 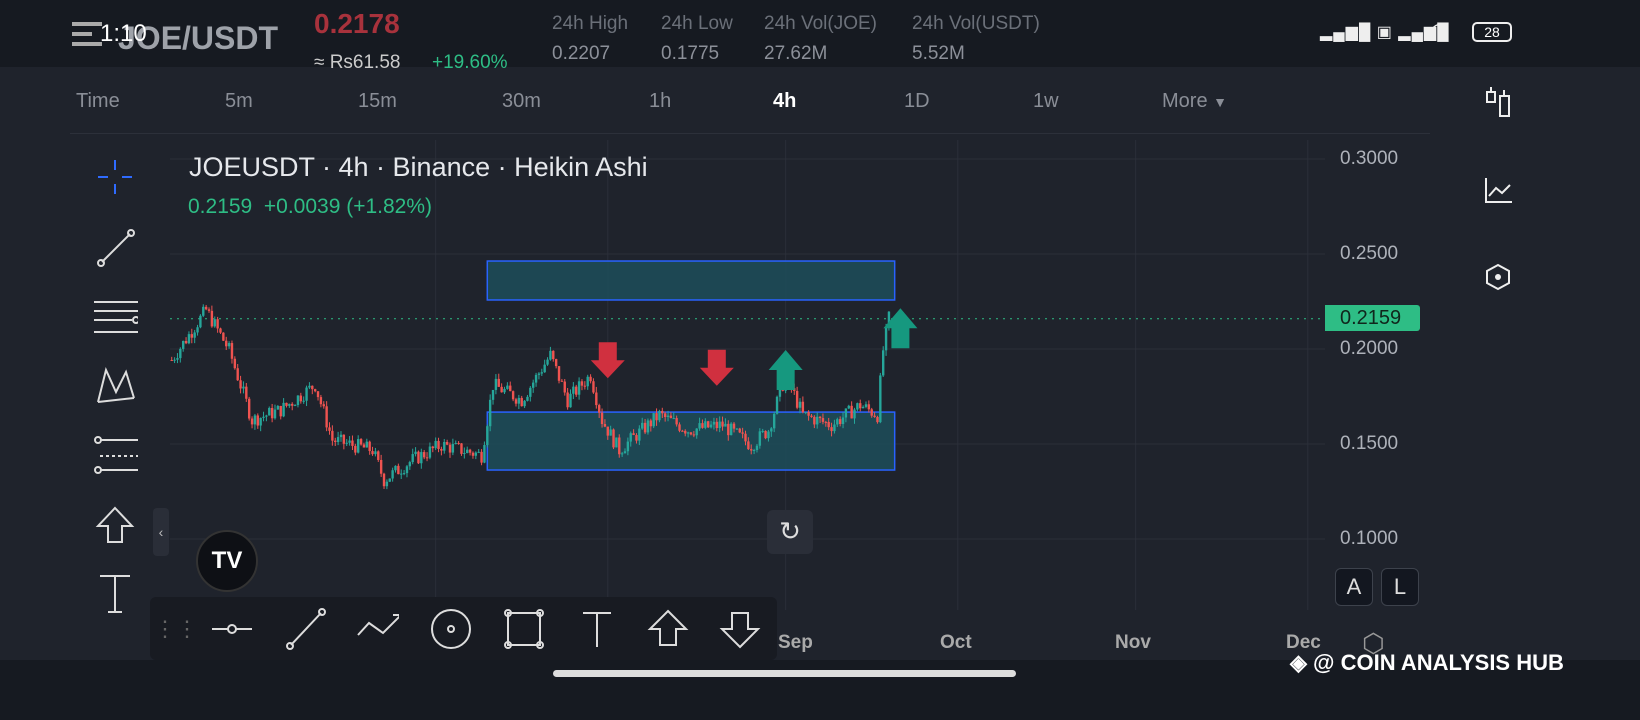 I want to click on trend-line-icon, so click(x=305, y=629).